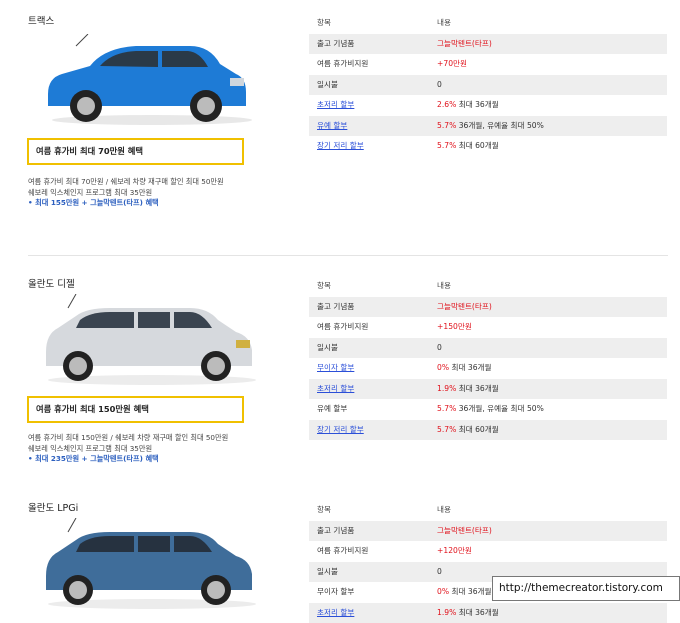  What do you see at coordinates (151, 564) in the screenshot?
I see `orlando-lpgi-car-image` at bounding box center [151, 564].